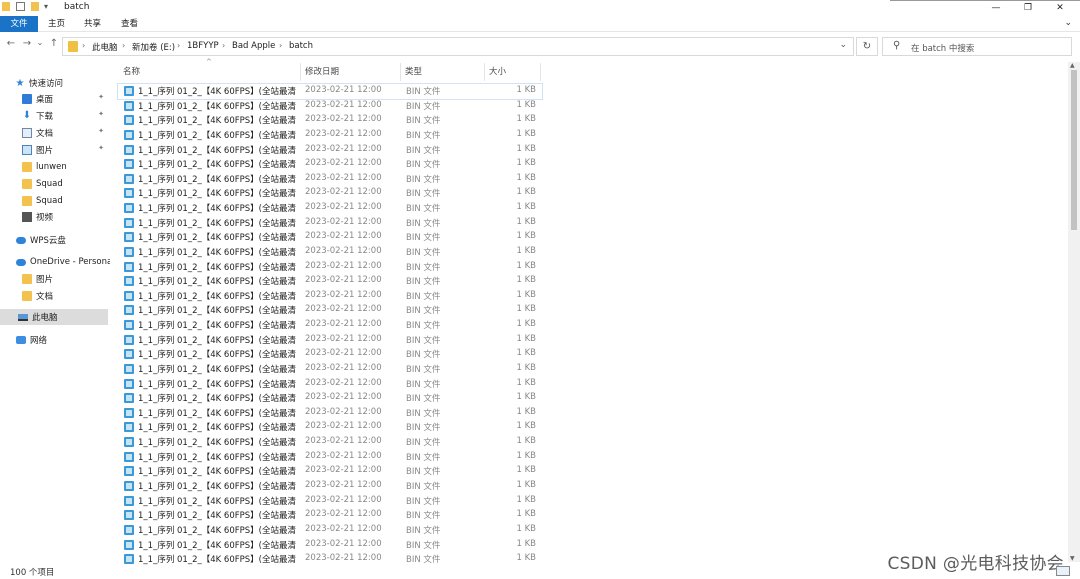  I want to click on breadcrumb-batch: batch, so click(301, 46).